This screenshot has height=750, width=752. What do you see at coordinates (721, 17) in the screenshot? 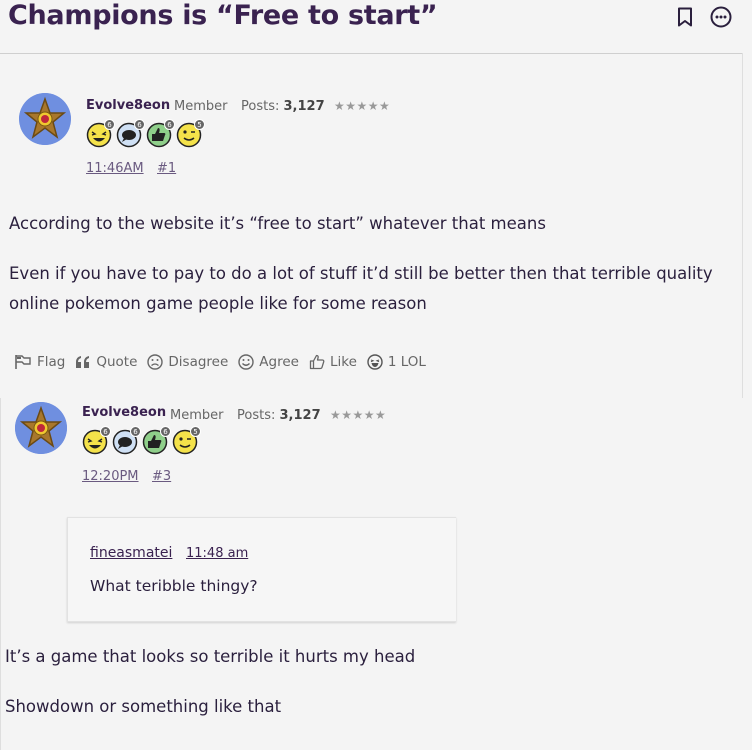
I see `more-options-icon` at bounding box center [721, 17].